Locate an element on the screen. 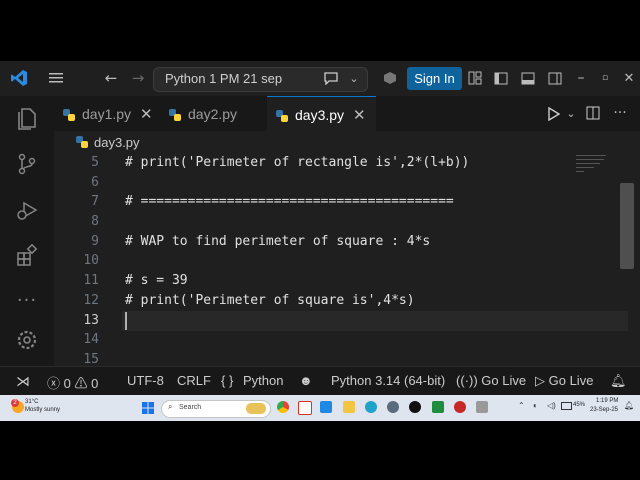 The image size is (640, 480). media-icon is located at coordinates (460, 407).